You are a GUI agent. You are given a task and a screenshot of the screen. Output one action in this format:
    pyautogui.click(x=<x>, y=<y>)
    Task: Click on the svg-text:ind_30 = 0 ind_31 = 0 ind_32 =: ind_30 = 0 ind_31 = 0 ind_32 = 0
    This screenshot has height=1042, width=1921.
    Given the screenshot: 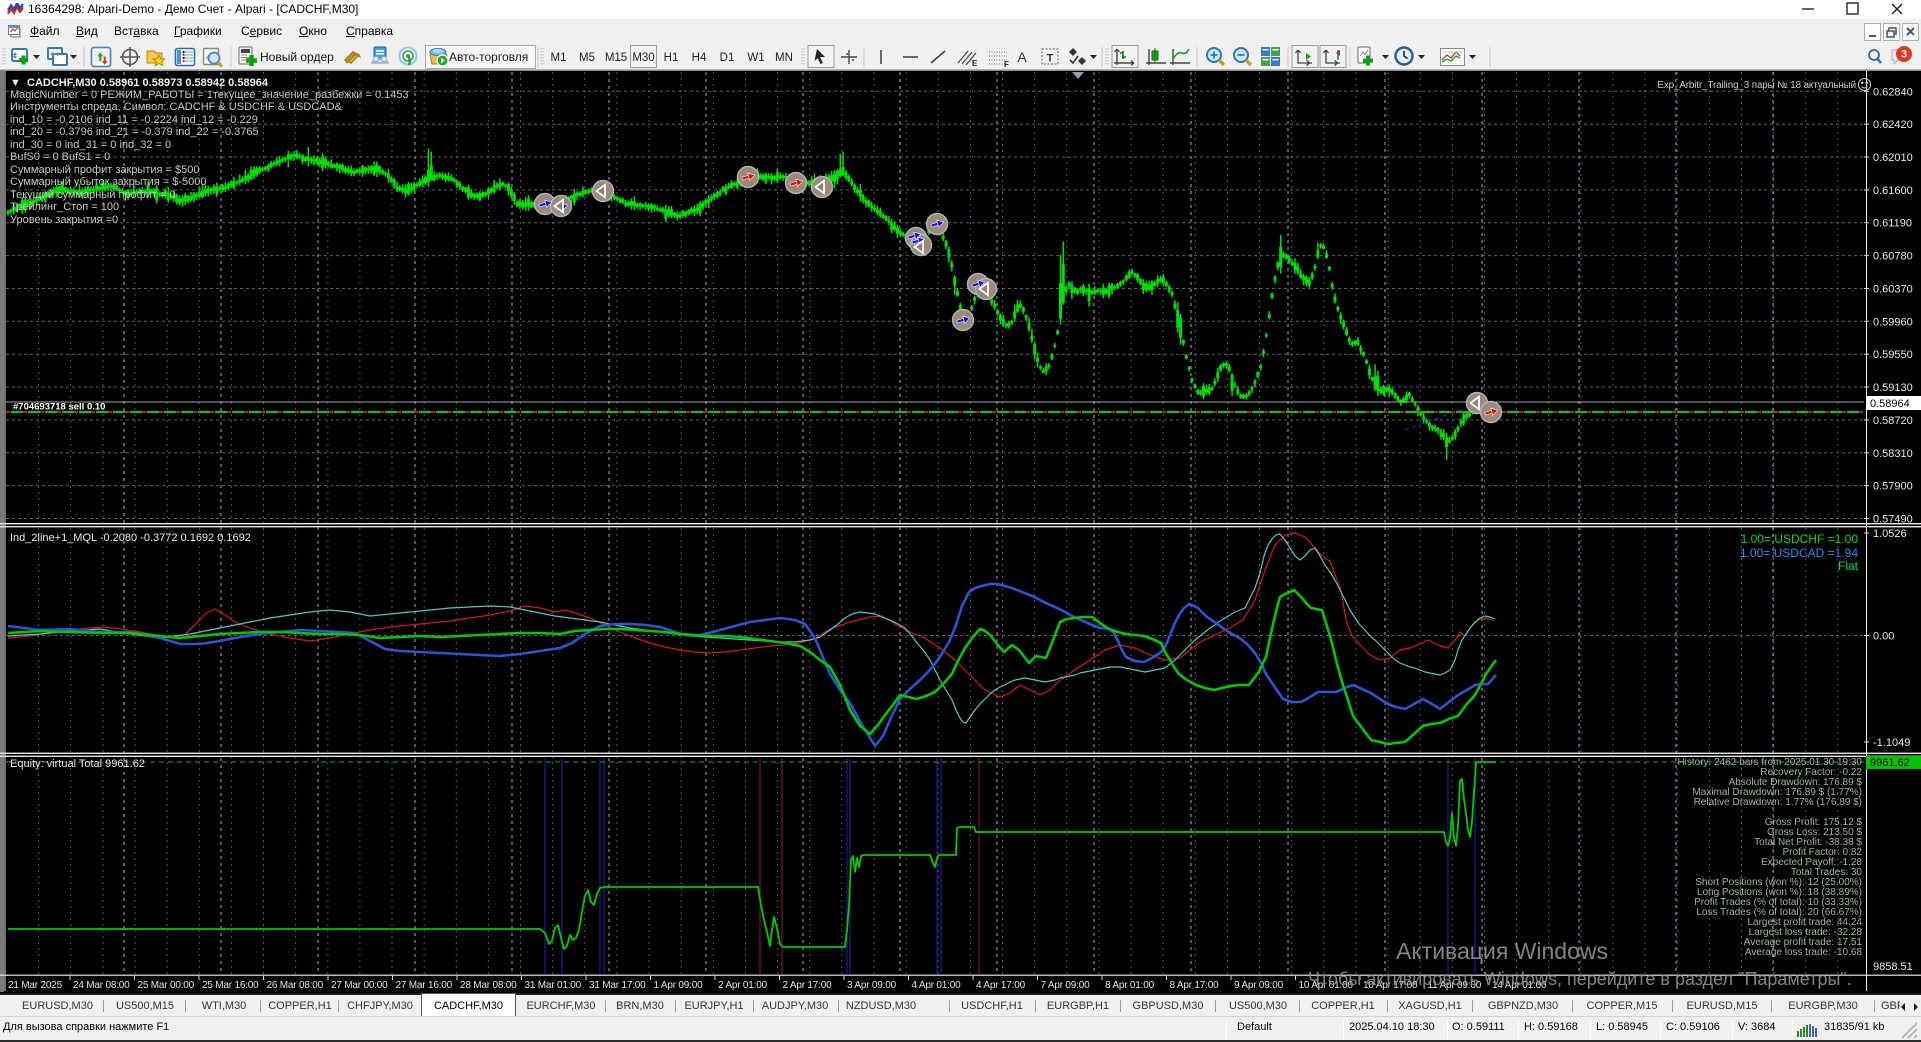 What is the action you would take?
    pyautogui.click(x=90, y=145)
    